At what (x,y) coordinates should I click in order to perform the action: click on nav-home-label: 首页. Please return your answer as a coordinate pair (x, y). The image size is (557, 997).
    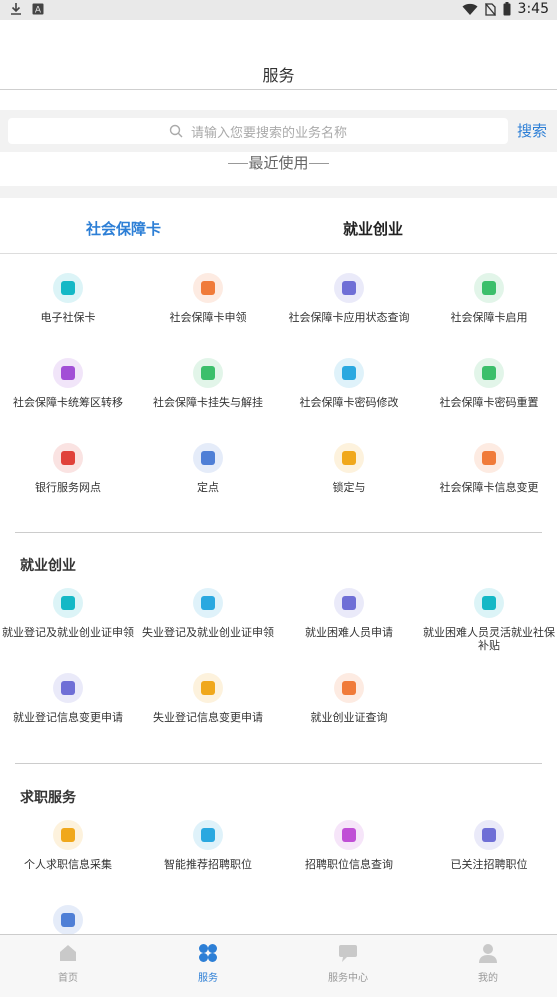
    Looking at the image, I should click on (68, 978).